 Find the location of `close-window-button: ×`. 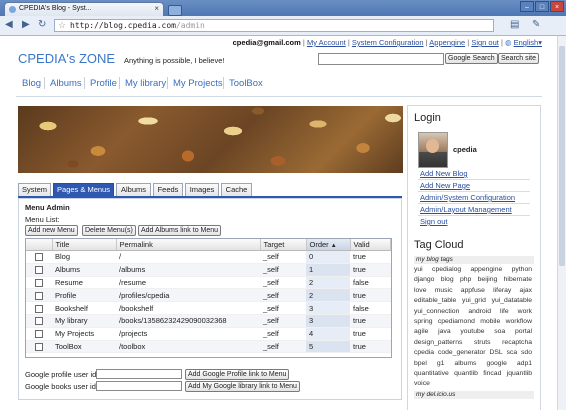

close-window-button: × is located at coordinates (557, 6).